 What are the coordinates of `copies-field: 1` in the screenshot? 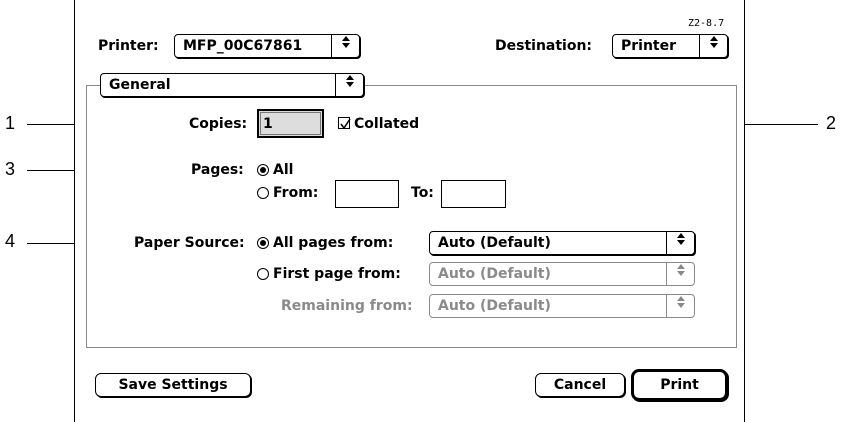 It's located at (290, 123).